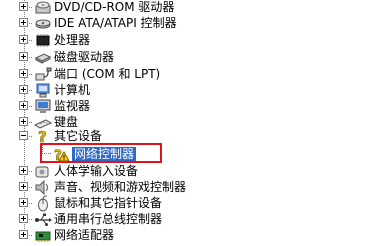  Describe the element at coordinates (108, 203) in the screenshot. I see `tree-item-label: 鼠标和其它指针设备` at that location.